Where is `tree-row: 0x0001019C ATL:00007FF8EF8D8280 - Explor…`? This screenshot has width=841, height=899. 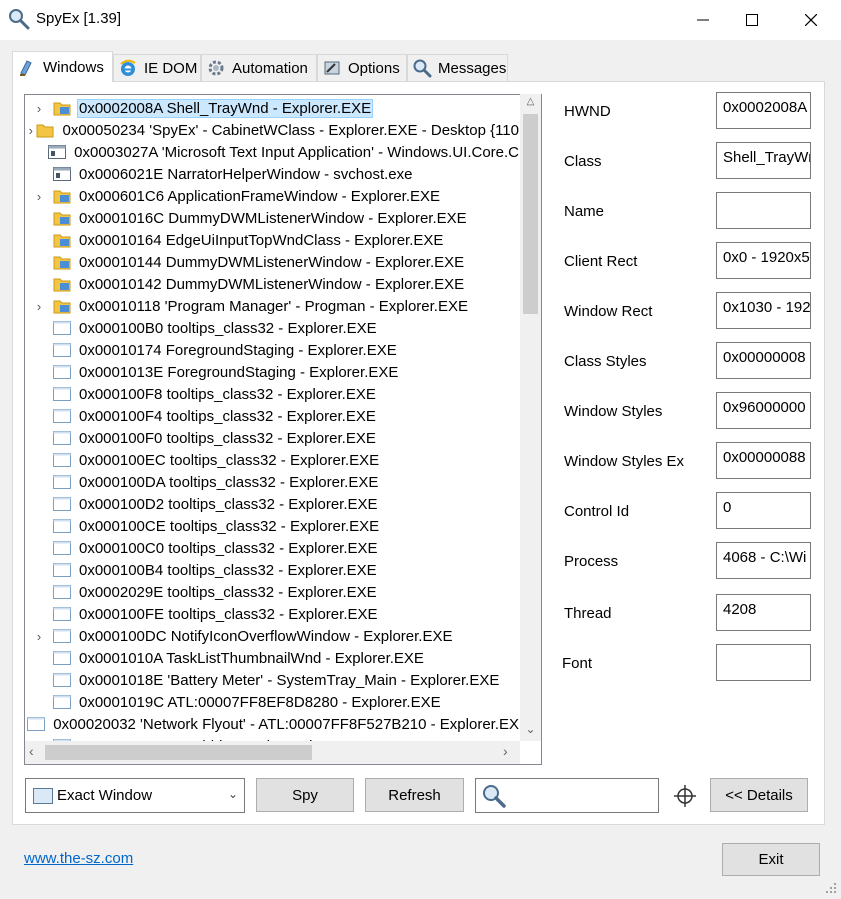 tree-row: 0x0001019C ATL:00007FF8EF8D8280 - Explor… is located at coordinates (273, 702).